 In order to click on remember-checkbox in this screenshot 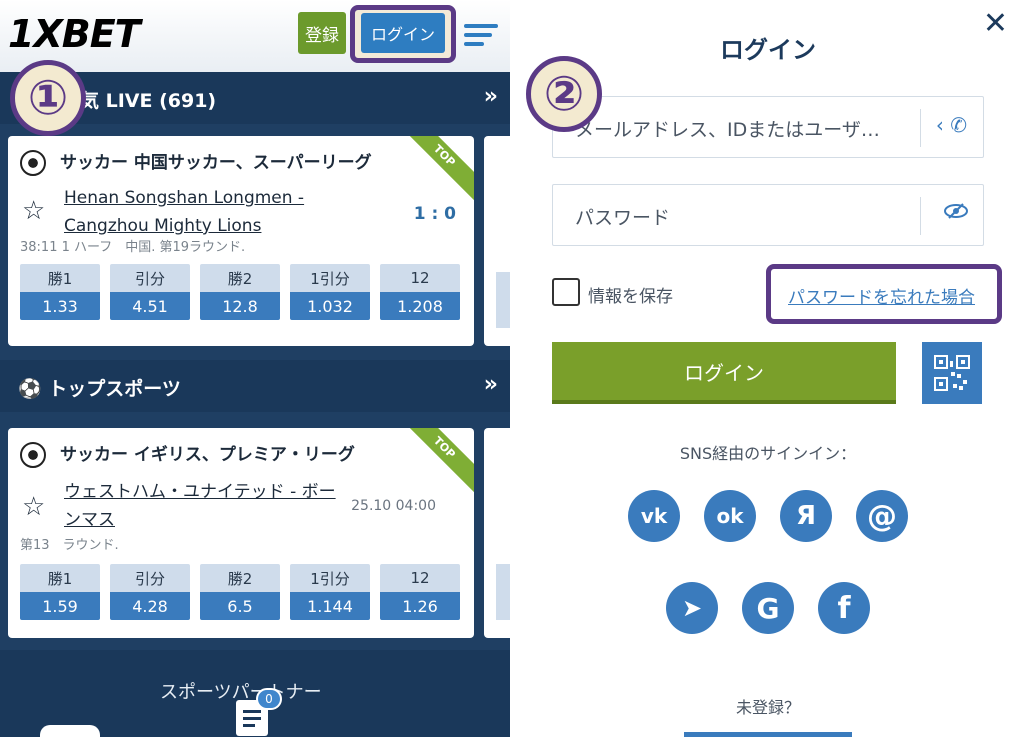, I will do `click(566, 292)`.